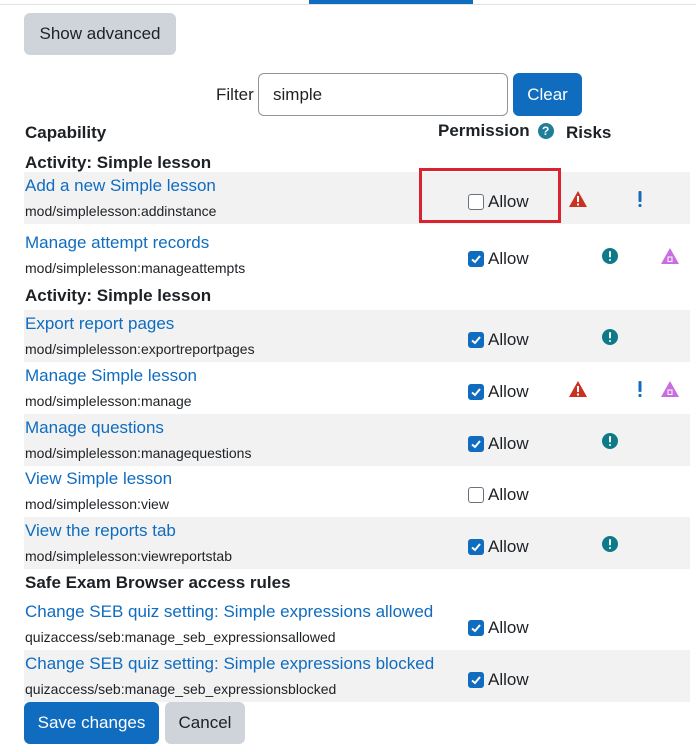 The height and width of the screenshot is (752, 696). Describe the element at coordinates (108, 401) in the screenshot. I see `capability-id: mod/simplelesson:manage` at that location.